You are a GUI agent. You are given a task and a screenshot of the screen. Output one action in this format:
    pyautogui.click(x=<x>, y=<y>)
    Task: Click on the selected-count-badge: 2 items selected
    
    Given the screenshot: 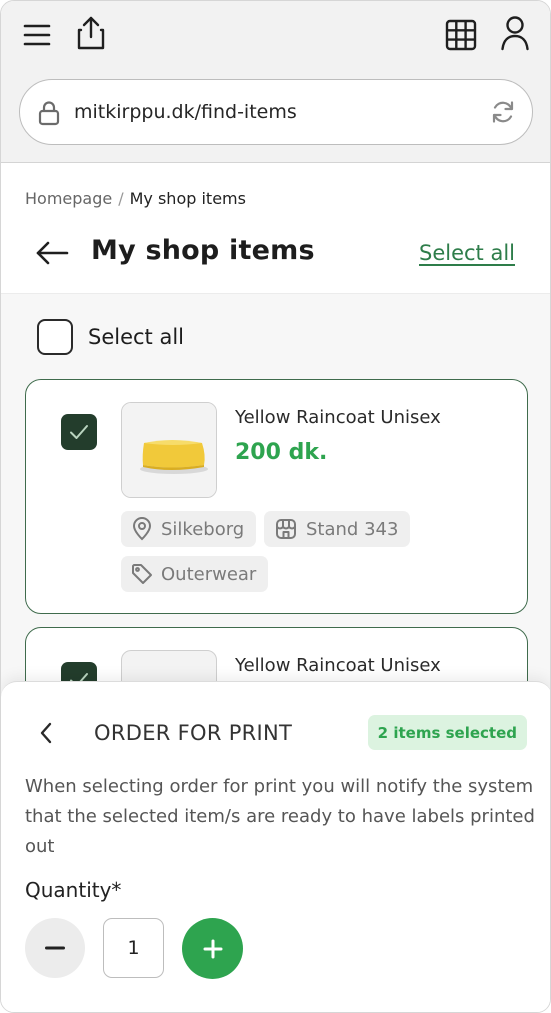 What is the action you would take?
    pyautogui.click(x=447, y=732)
    